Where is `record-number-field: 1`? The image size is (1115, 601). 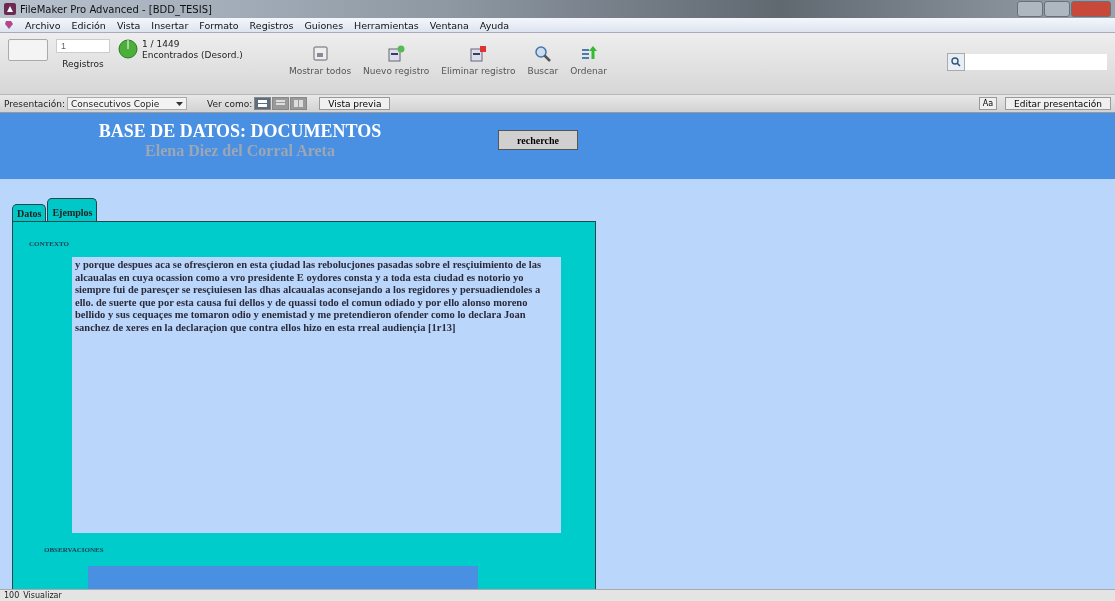 record-number-field: 1 is located at coordinates (83, 46).